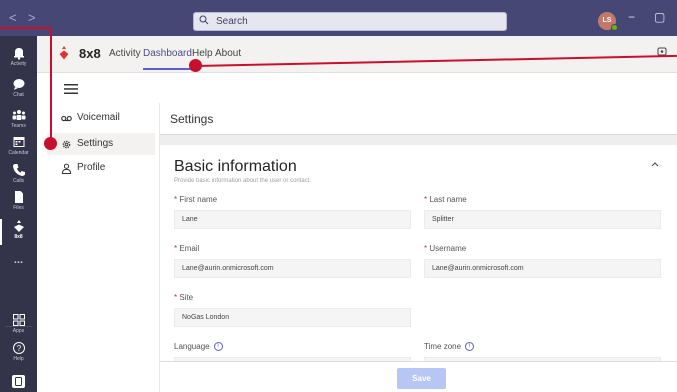 The width and height of the screenshot is (677, 392). What do you see at coordinates (90, 53) in the screenshot?
I see `app-name: 8x8` at bounding box center [90, 53].